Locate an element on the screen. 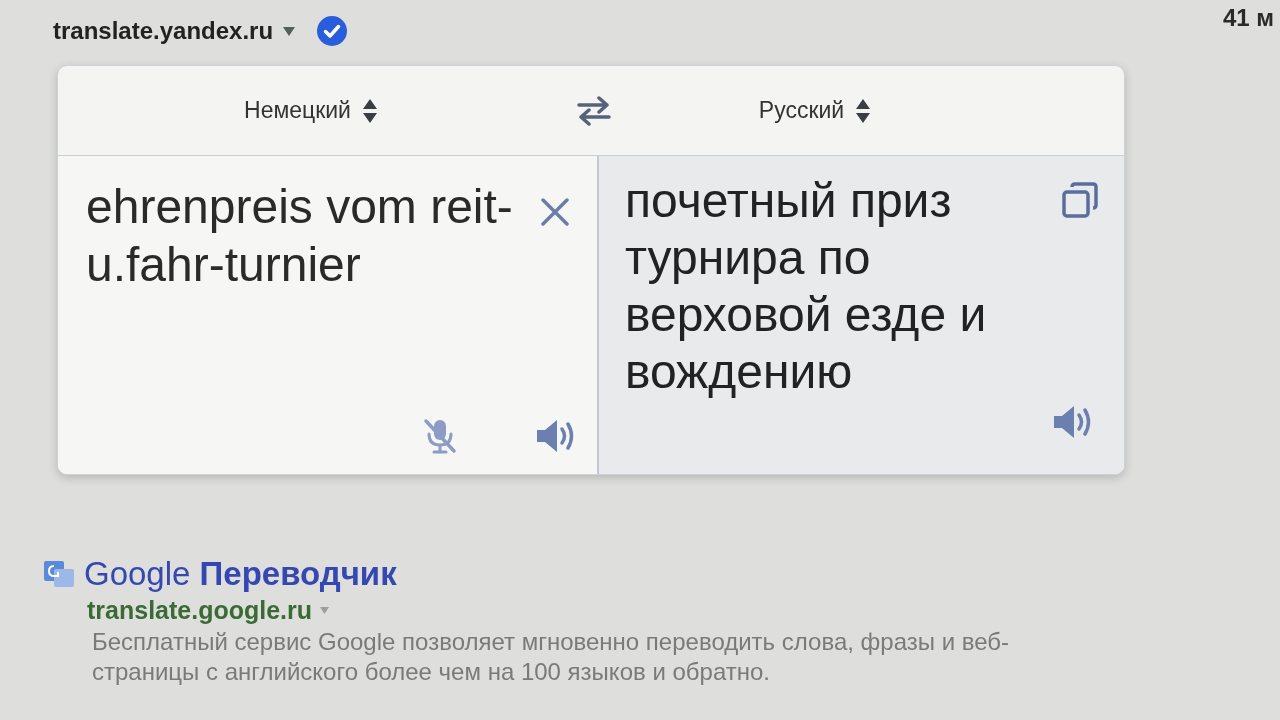  swap-icon is located at coordinates (594, 110).